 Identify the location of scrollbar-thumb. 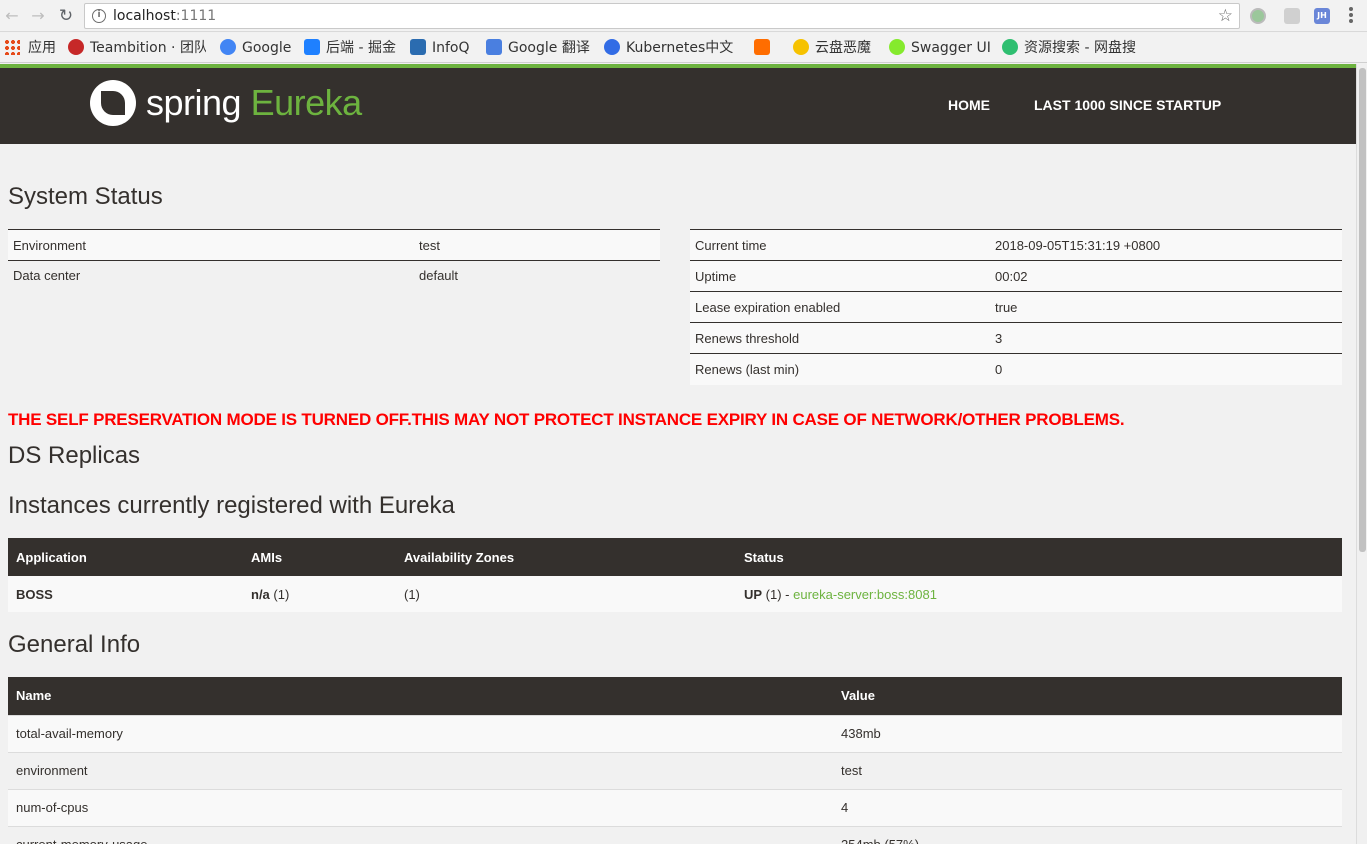
(1362, 310).